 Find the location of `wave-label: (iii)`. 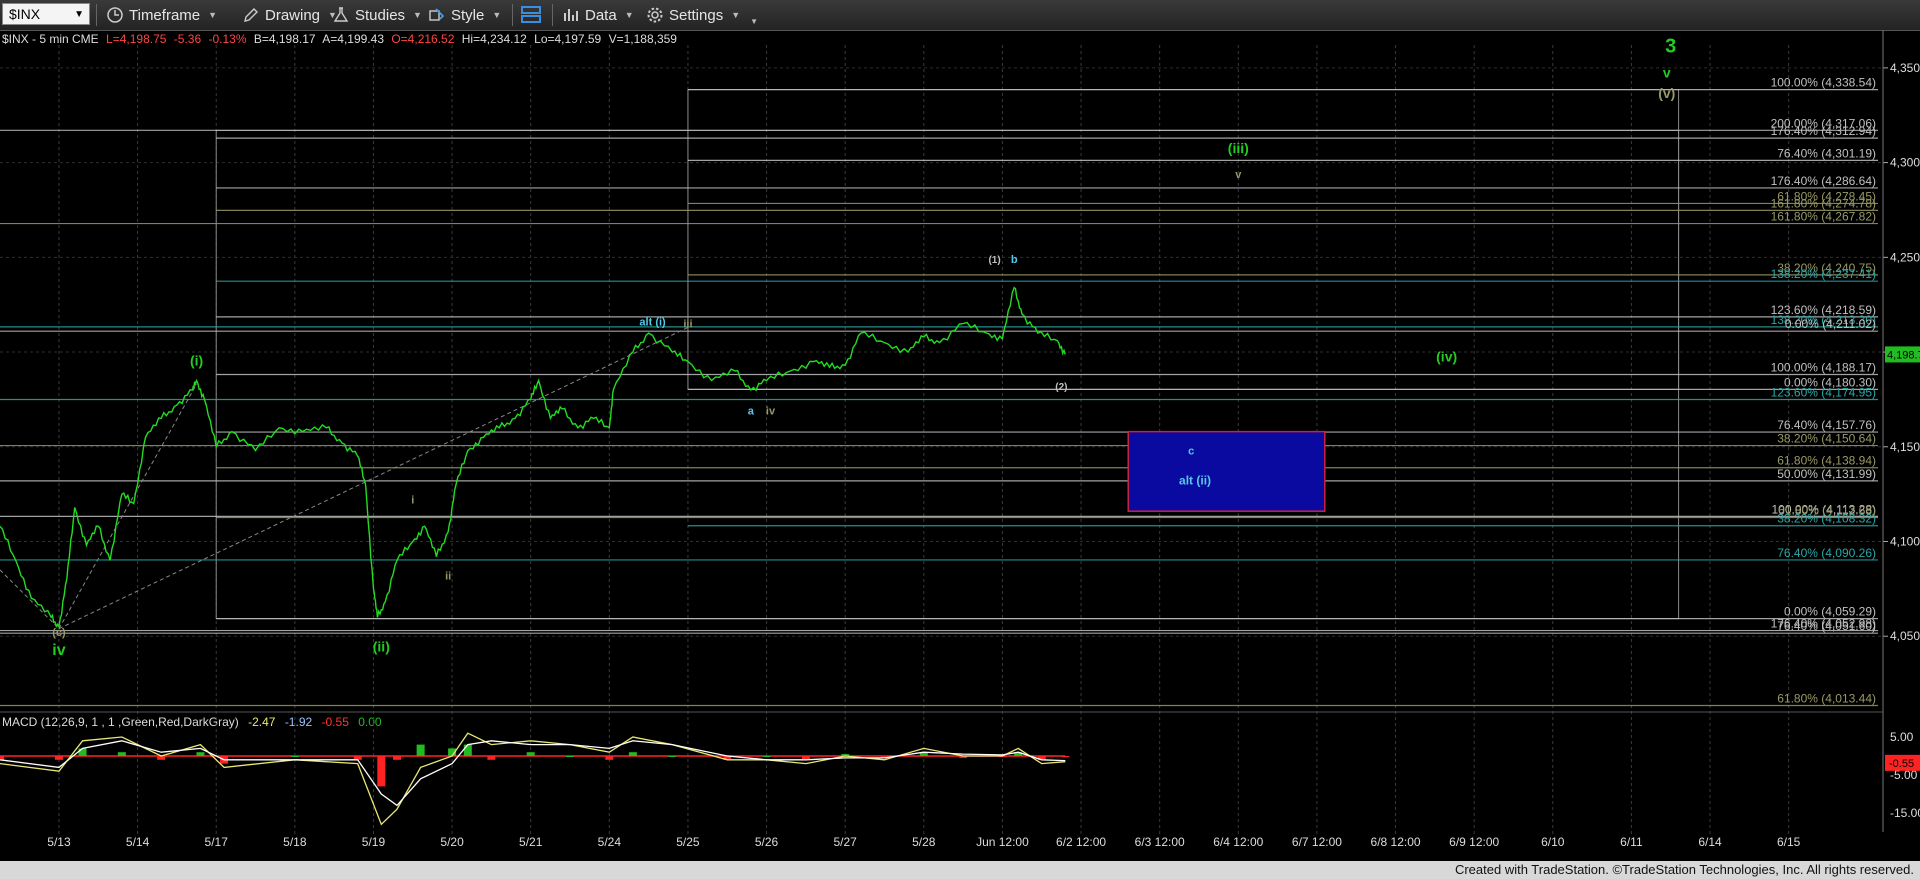

wave-label: (iii) is located at coordinates (1238, 148).